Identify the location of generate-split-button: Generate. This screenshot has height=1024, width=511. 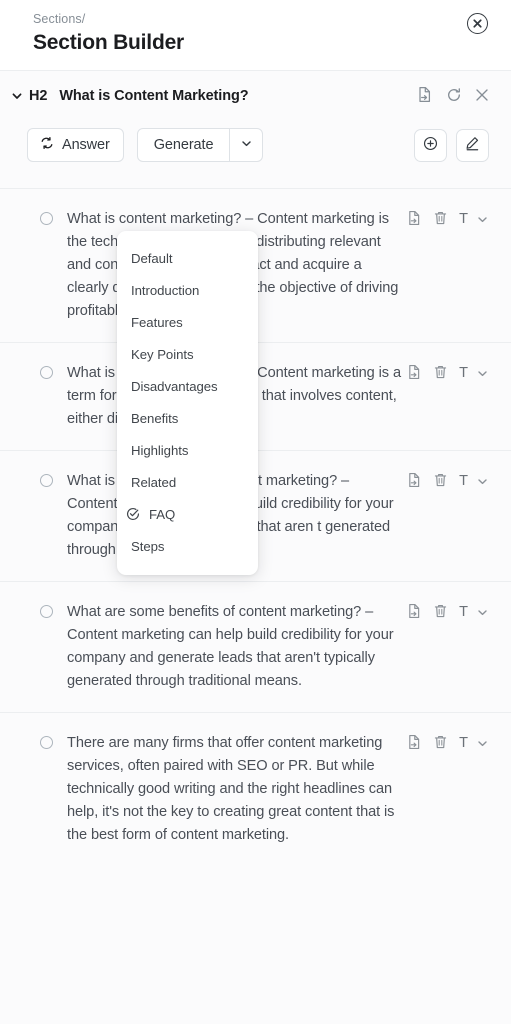
(200, 145).